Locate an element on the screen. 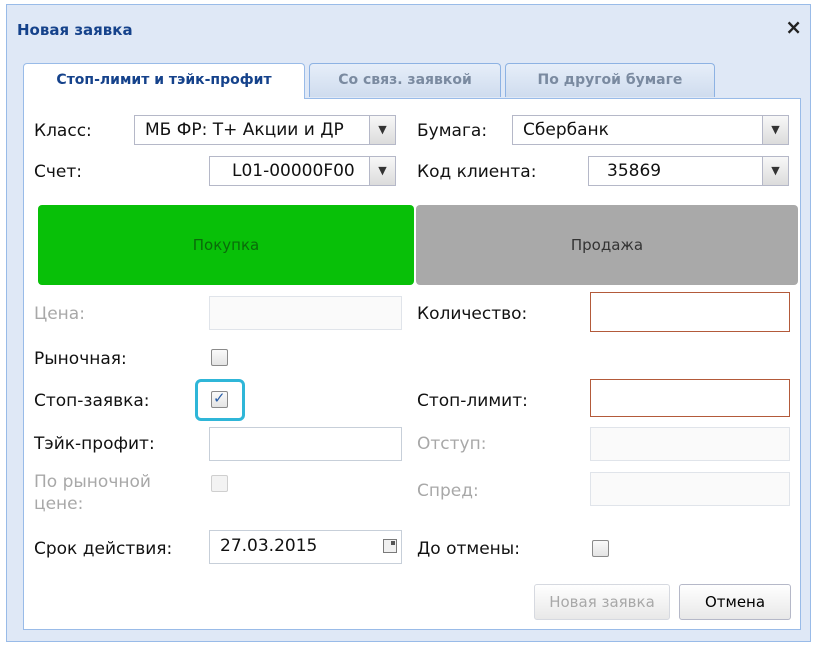 The height and width of the screenshot is (647, 817). offset-label: Отступ: is located at coordinates (452, 444).